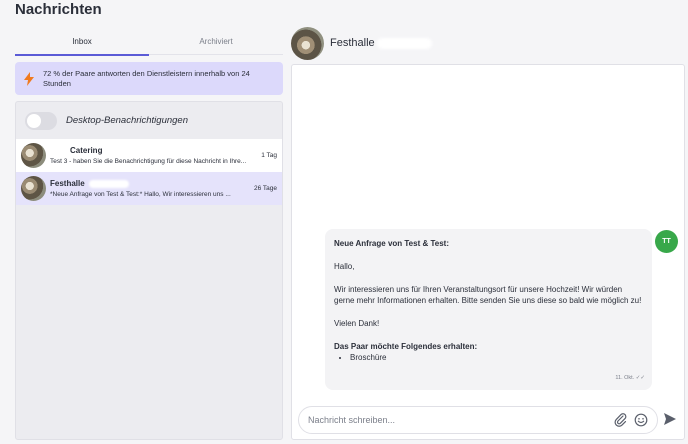 The image size is (688, 444). Describe the element at coordinates (58, 9) in the screenshot. I see `page-title: Nachrichten` at that location.